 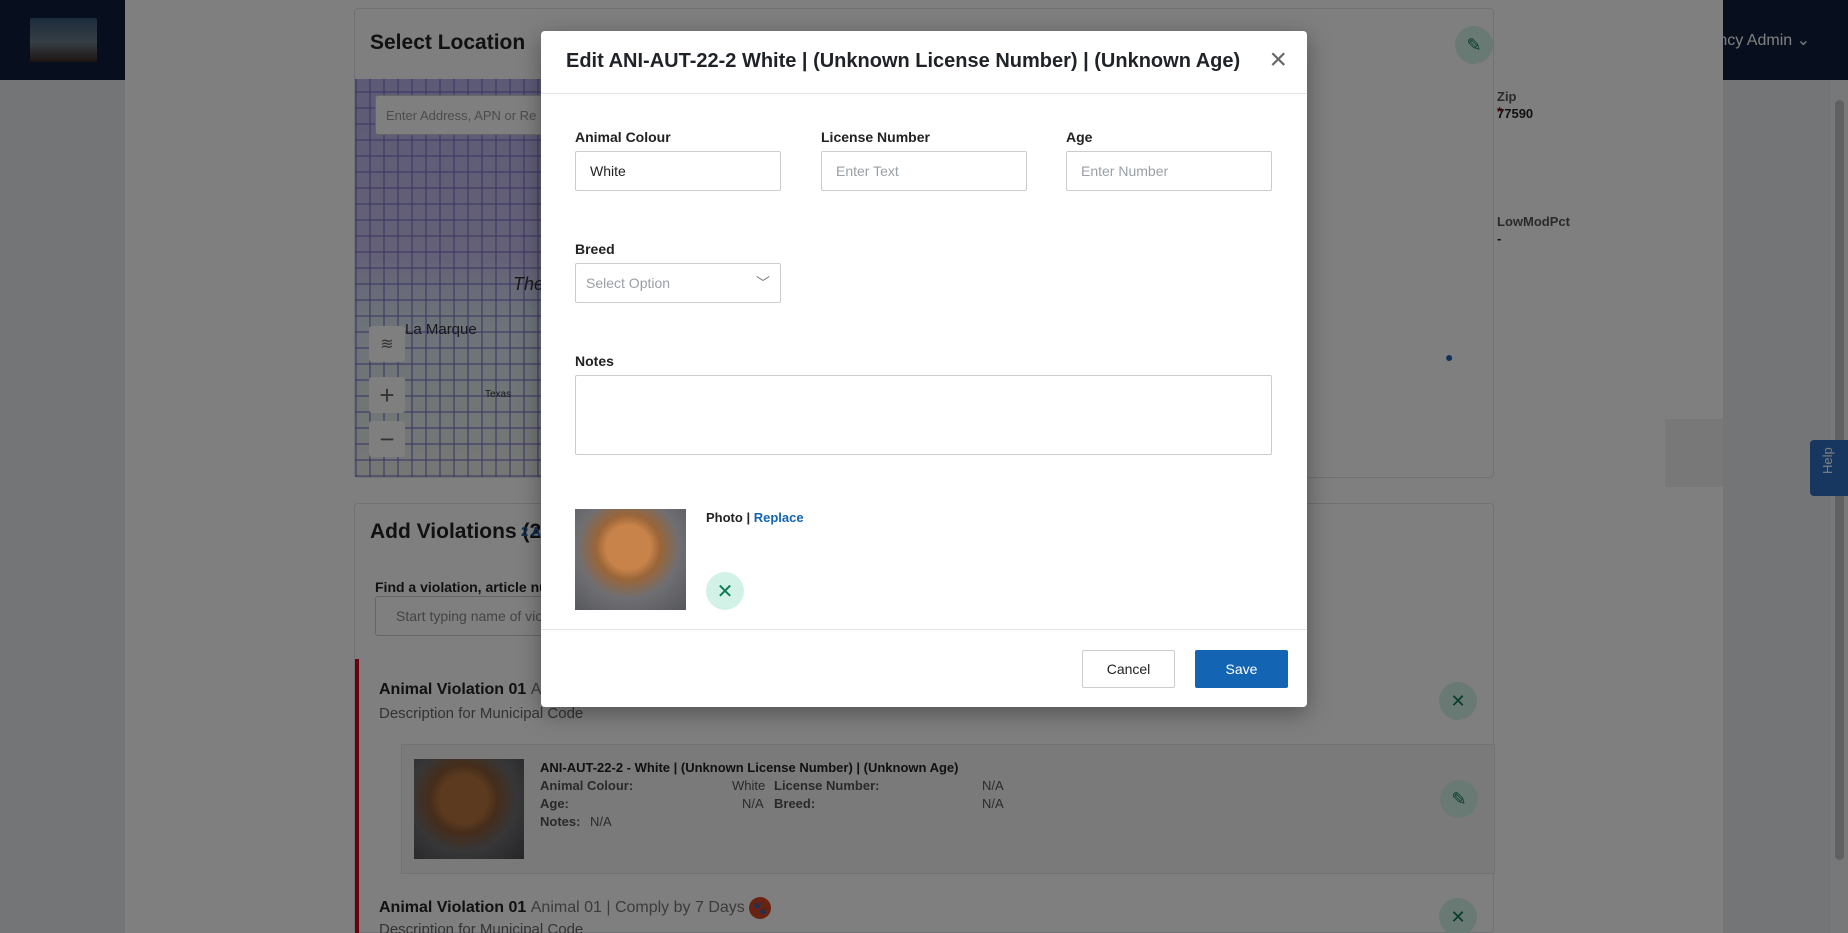 What do you see at coordinates (779, 517) in the screenshot?
I see `replace-photo-link: Replace` at bounding box center [779, 517].